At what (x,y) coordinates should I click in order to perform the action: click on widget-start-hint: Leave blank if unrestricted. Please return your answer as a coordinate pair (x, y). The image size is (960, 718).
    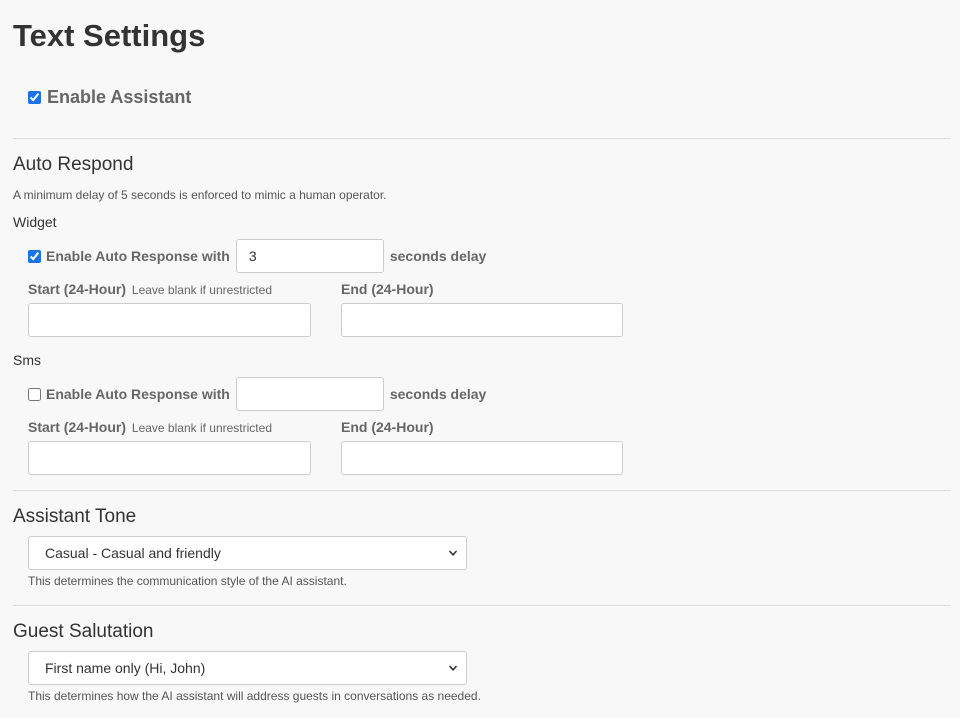
    Looking at the image, I should click on (201, 290).